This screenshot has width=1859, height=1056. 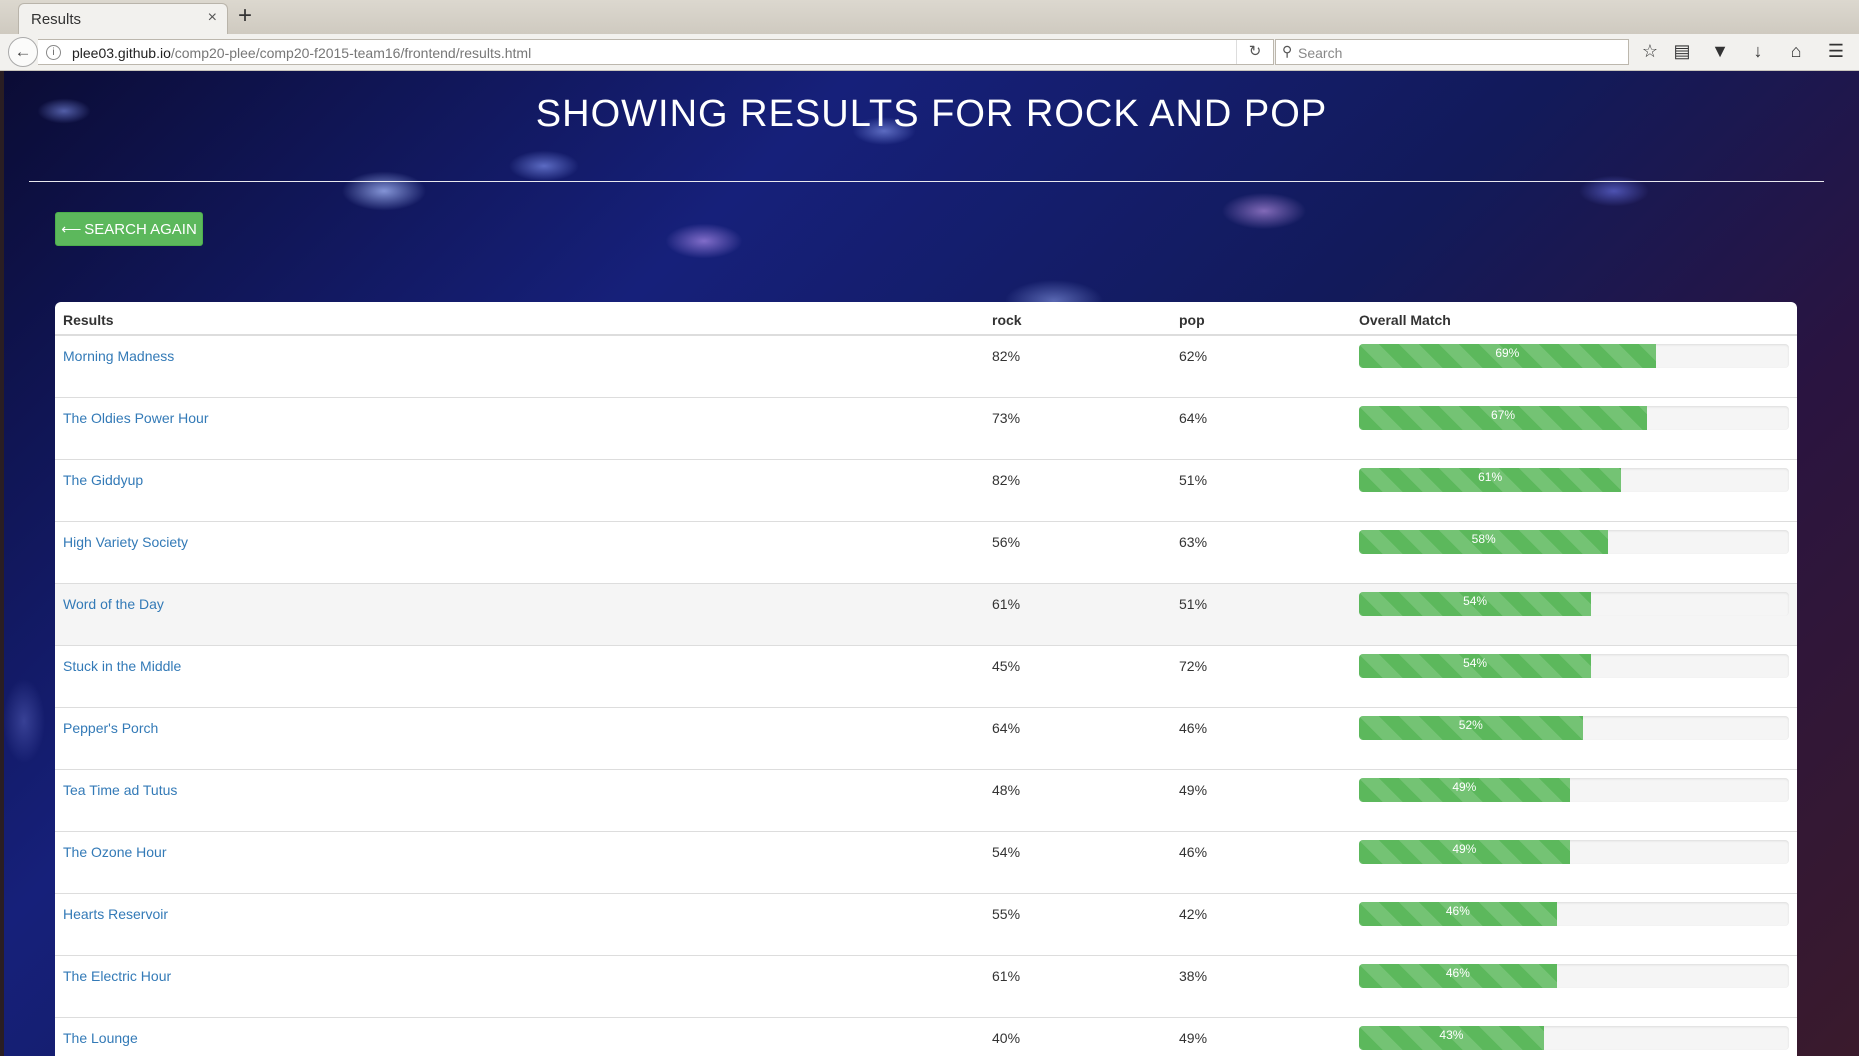 I want to click on overall-match-progress: 69%, so click(x=1574, y=356).